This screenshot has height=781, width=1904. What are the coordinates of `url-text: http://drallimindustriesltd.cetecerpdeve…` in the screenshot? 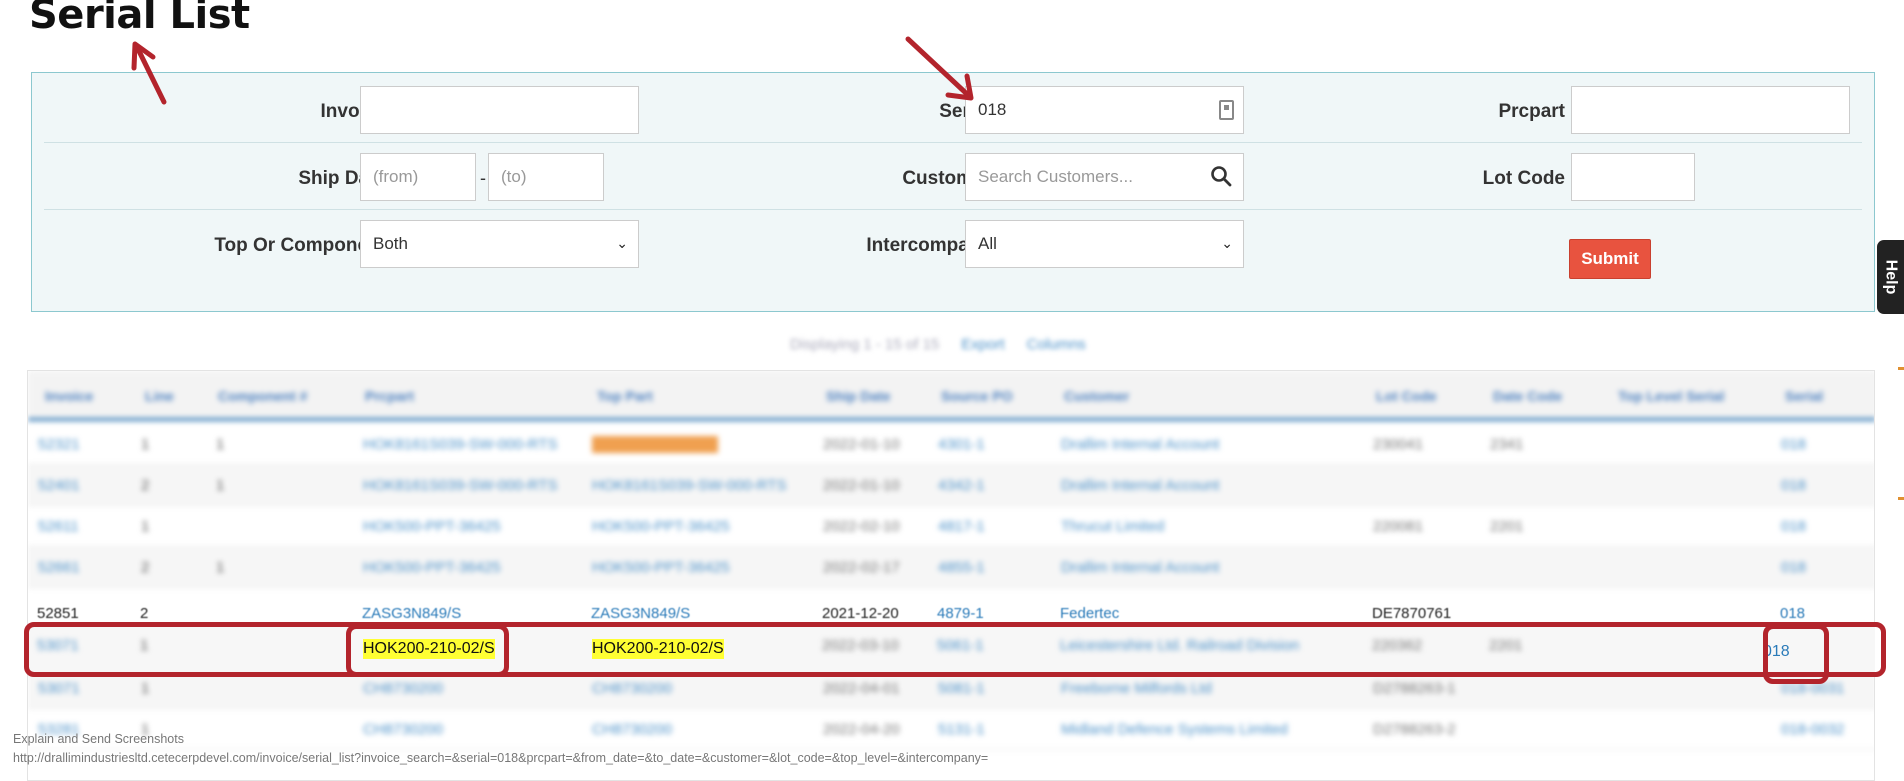 It's located at (501, 758).